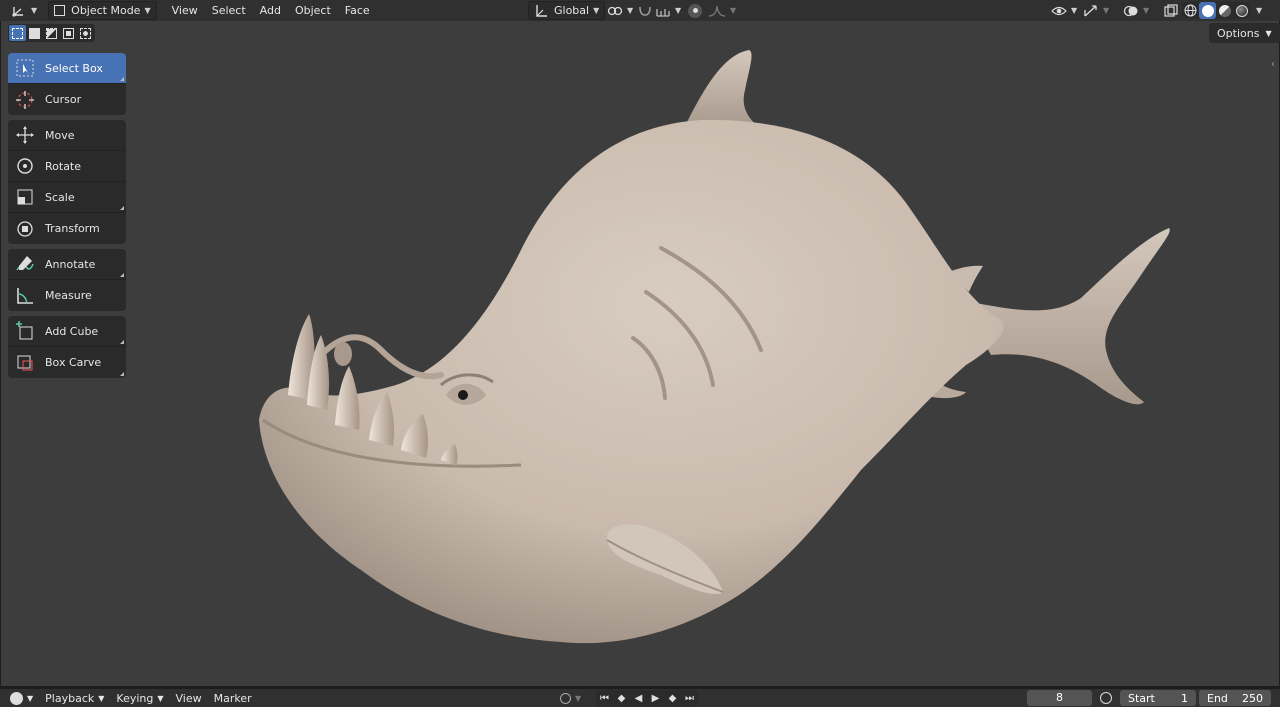 This screenshot has width=1280, height=707. What do you see at coordinates (68, 33) in the screenshot?
I see `select-invert-icon` at bounding box center [68, 33].